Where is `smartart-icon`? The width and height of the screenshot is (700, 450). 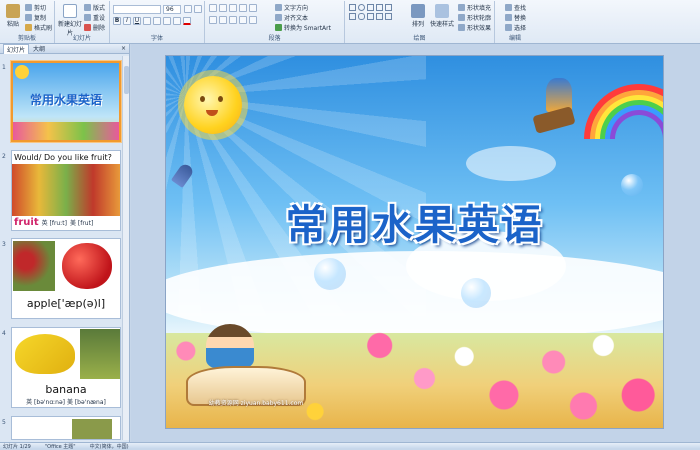
smartart-icon is located at coordinates (278, 27).